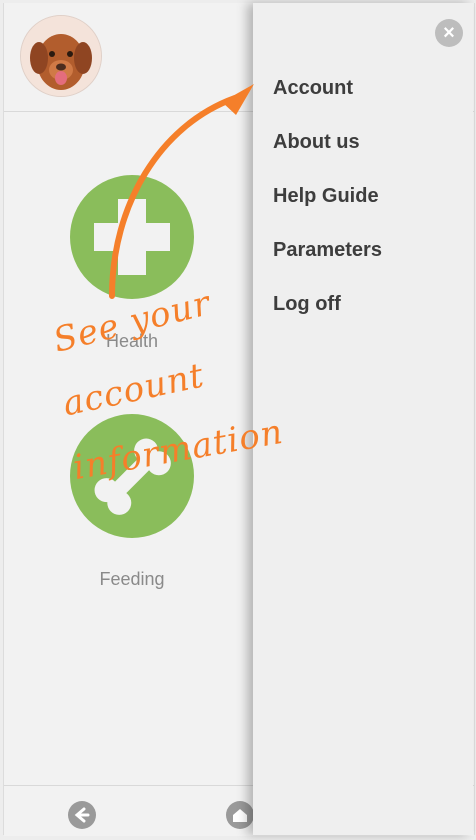 The image size is (476, 840). I want to click on menu-item-help-guide: Help Guide, so click(326, 196).